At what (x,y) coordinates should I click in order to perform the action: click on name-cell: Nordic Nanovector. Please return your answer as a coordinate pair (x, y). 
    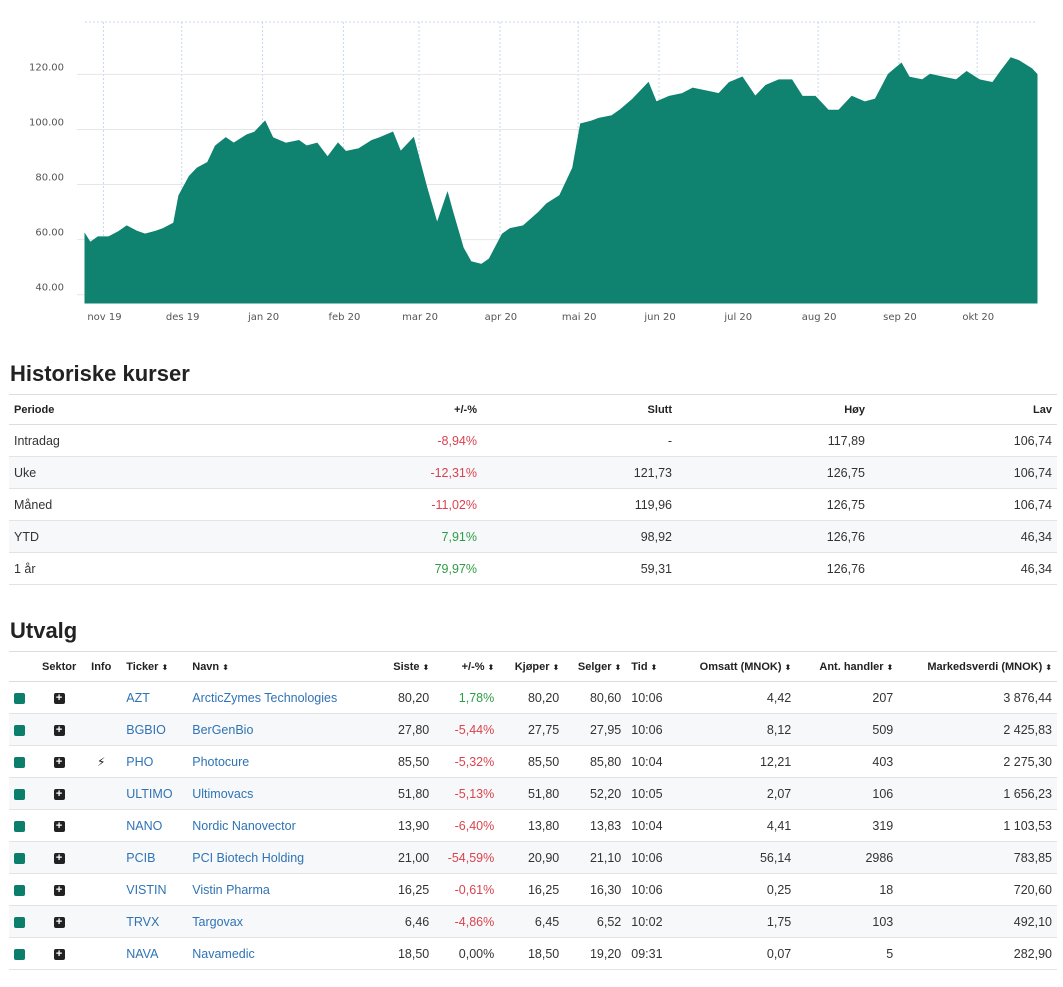
    Looking at the image, I should click on (285, 825).